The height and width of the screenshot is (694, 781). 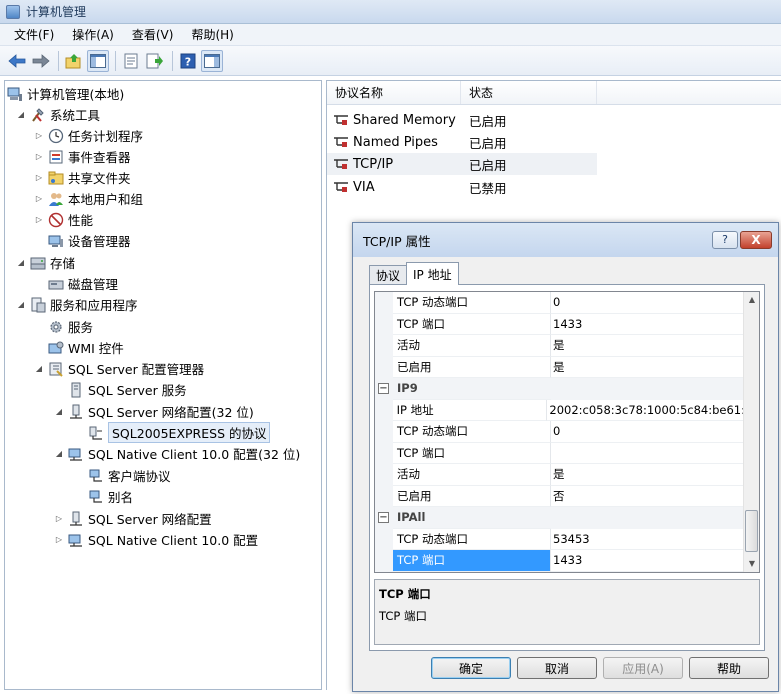 I want to click on computer-icon, so click(x=15, y=94).